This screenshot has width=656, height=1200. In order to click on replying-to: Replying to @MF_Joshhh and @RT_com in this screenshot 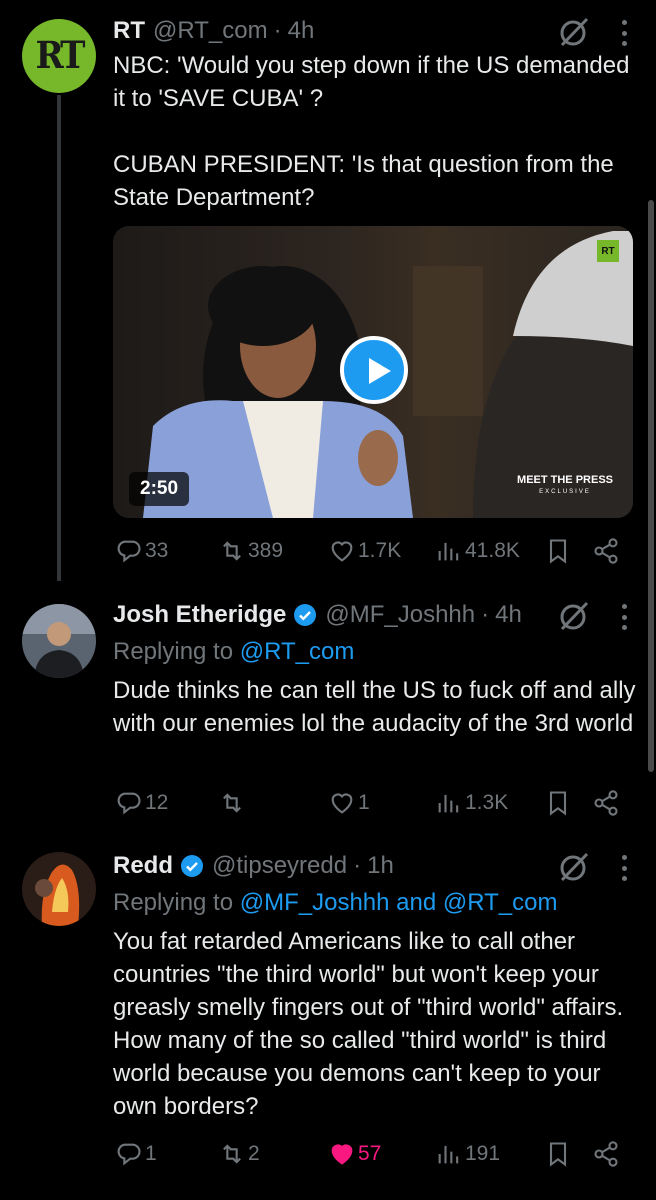, I will do `click(335, 902)`.